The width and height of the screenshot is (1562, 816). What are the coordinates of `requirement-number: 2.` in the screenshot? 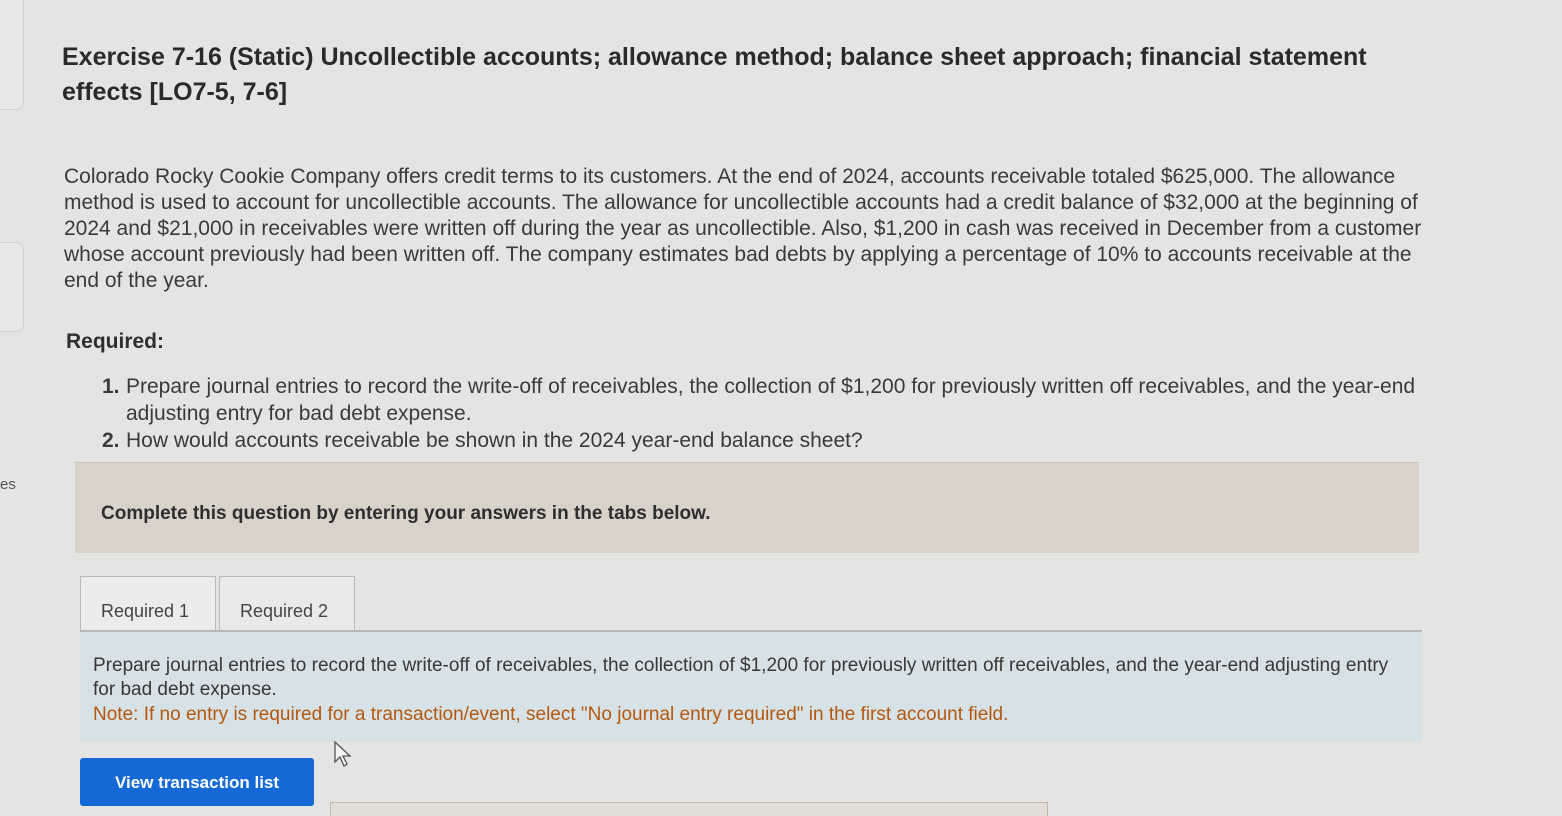 It's located at (111, 440).